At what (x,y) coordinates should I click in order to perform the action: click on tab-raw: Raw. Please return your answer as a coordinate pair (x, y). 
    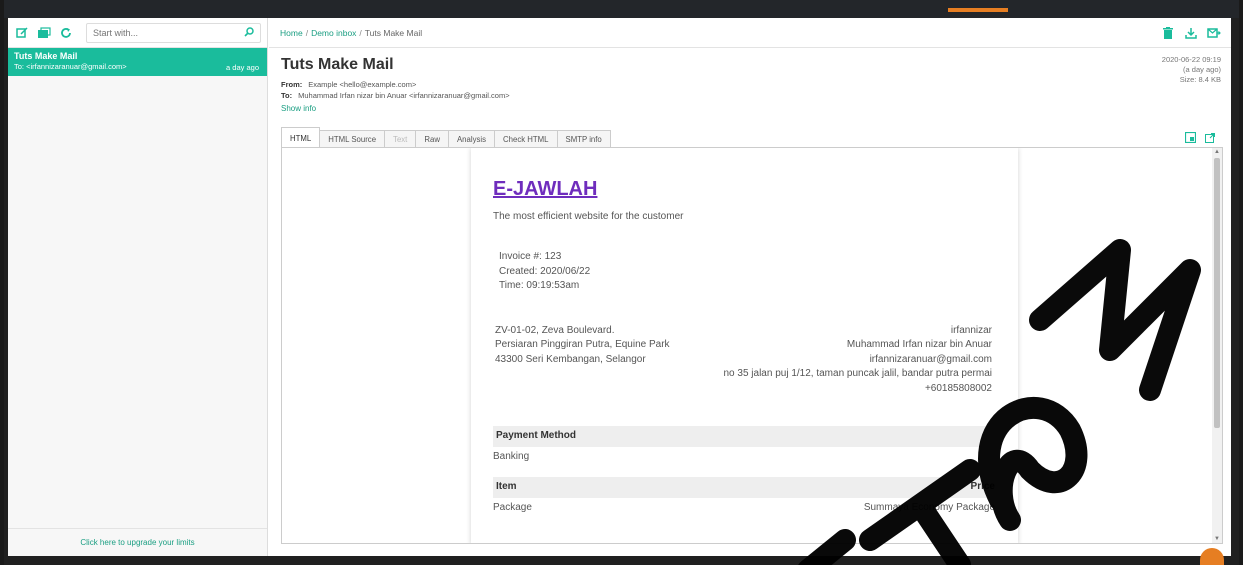
    Looking at the image, I should click on (432, 139).